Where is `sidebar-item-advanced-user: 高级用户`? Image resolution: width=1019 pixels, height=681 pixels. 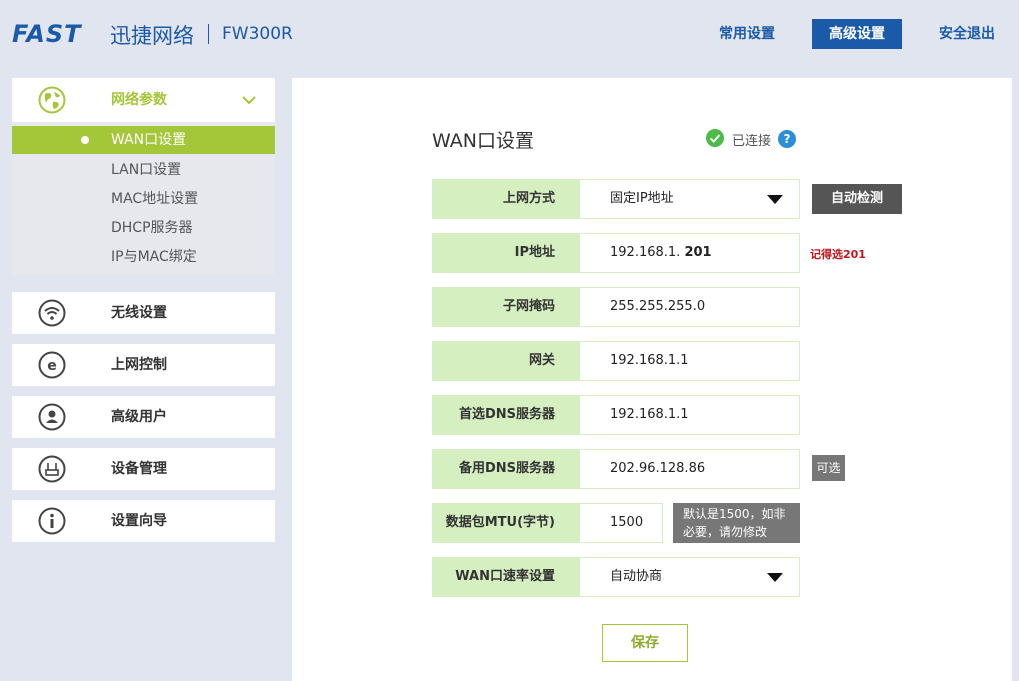
sidebar-item-advanced-user: 高级用户 is located at coordinates (143, 417).